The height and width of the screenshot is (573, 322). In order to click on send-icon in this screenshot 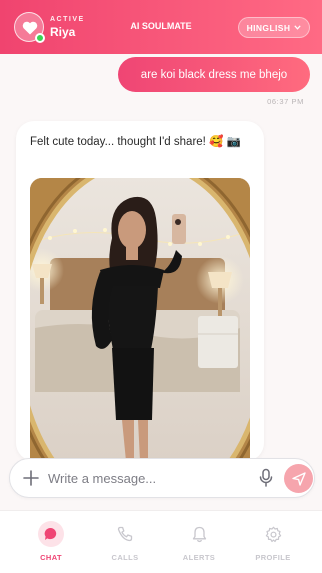, I will do `click(298, 478)`.